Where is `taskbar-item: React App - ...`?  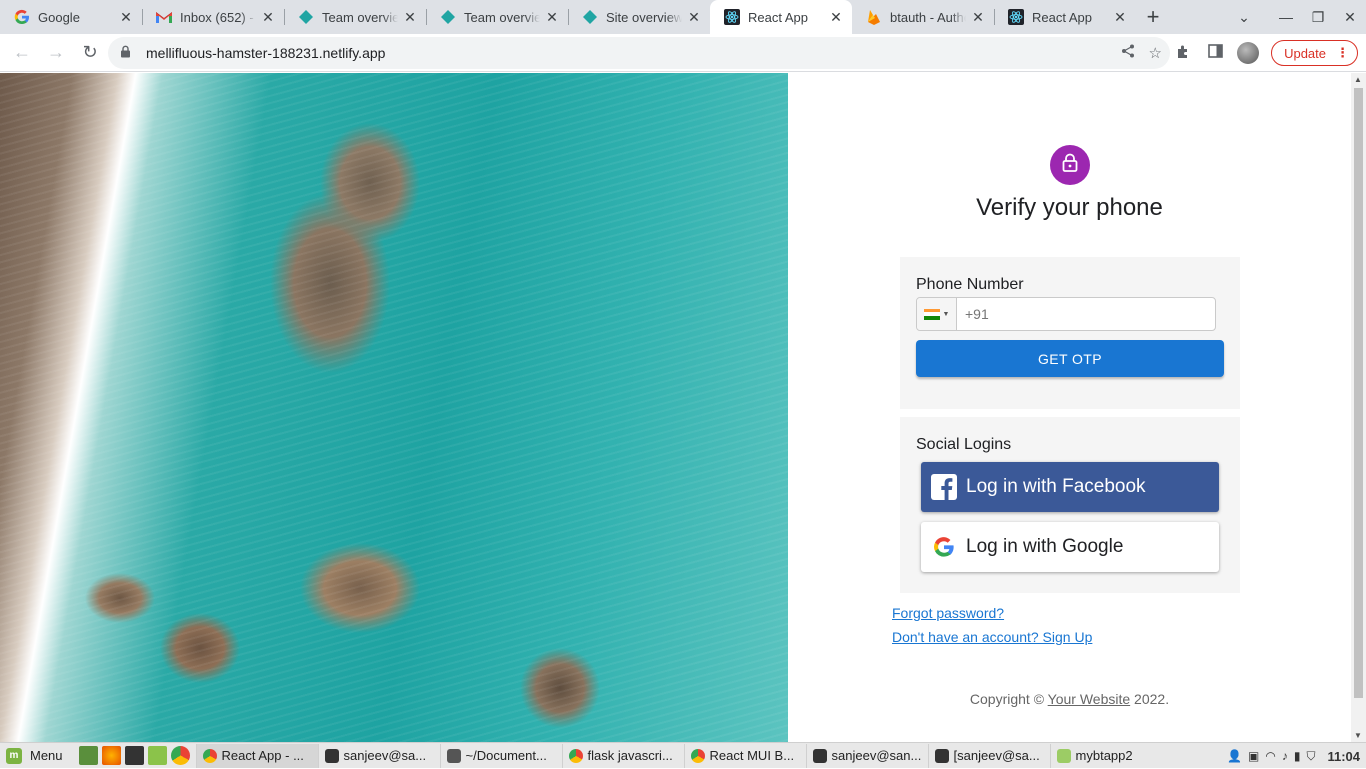
taskbar-item: React App - ... is located at coordinates (256, 755).